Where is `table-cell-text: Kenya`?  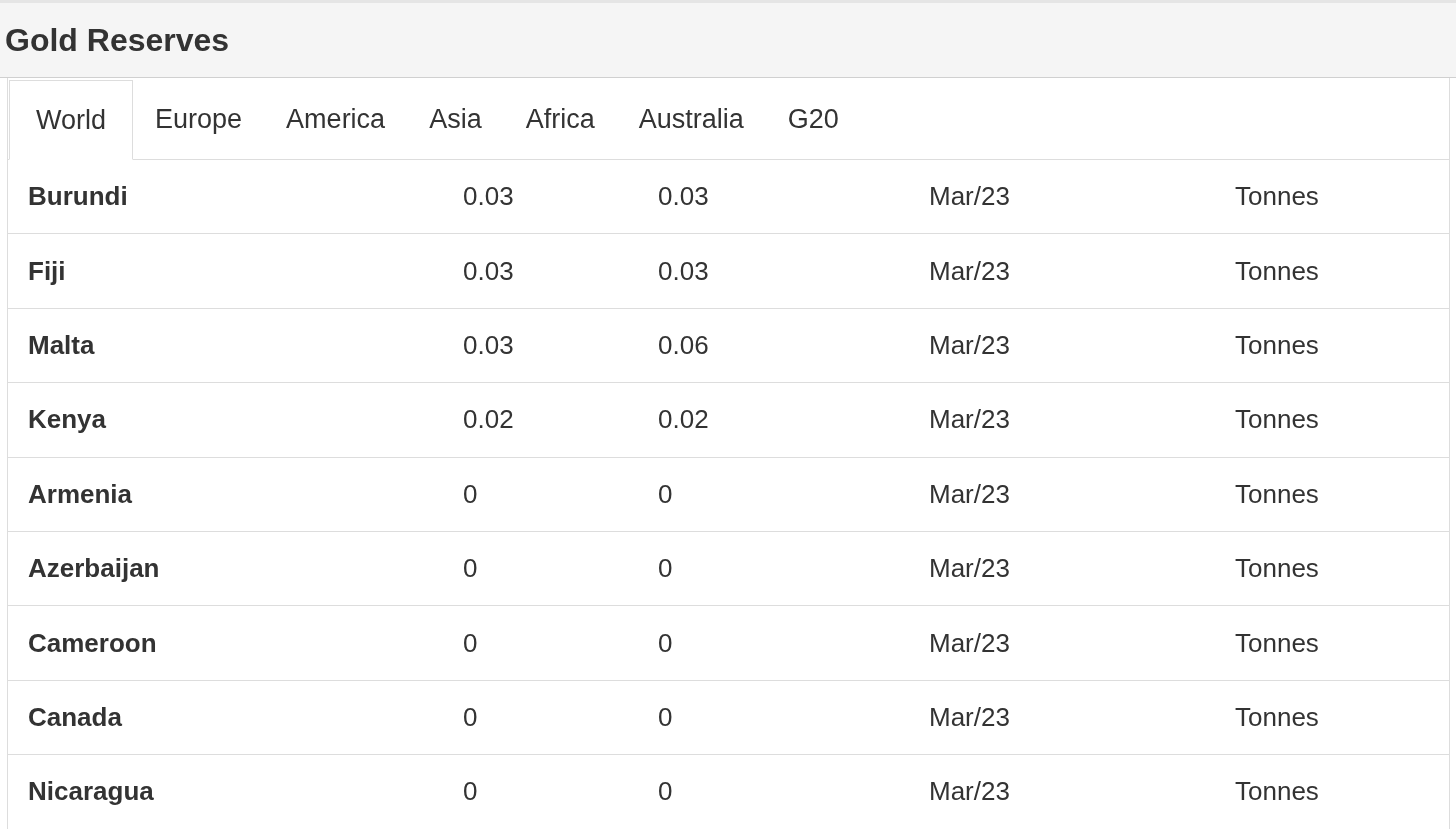 table-cell-text: Kenya is located at coordinates (67, 420).